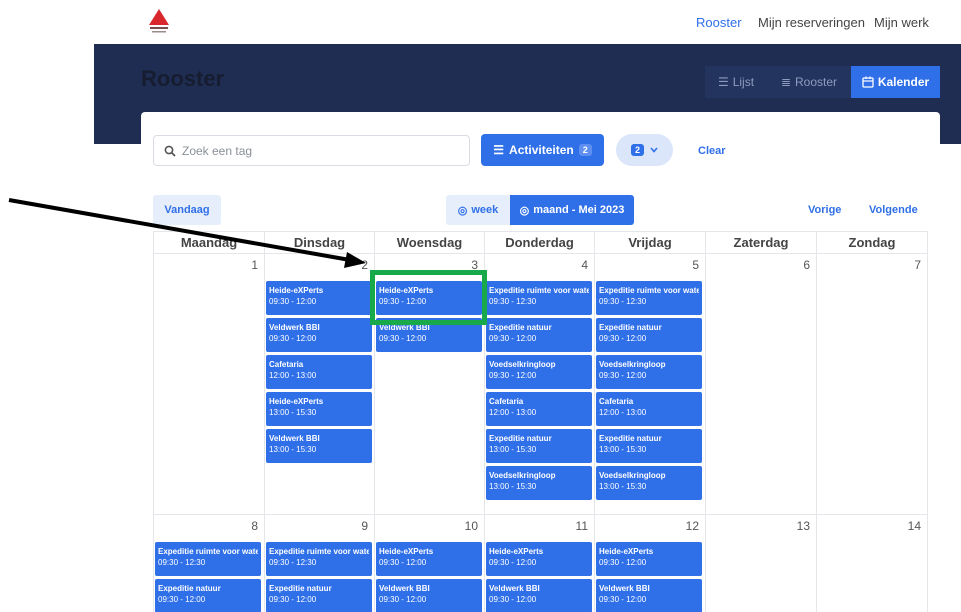 The width and height of the screenshot is (961, 612). What do you see at coordinates (736, 82) in the screenshot?
I see `view-list-button: ☰ Lijst` at bounding box center [736, 82].